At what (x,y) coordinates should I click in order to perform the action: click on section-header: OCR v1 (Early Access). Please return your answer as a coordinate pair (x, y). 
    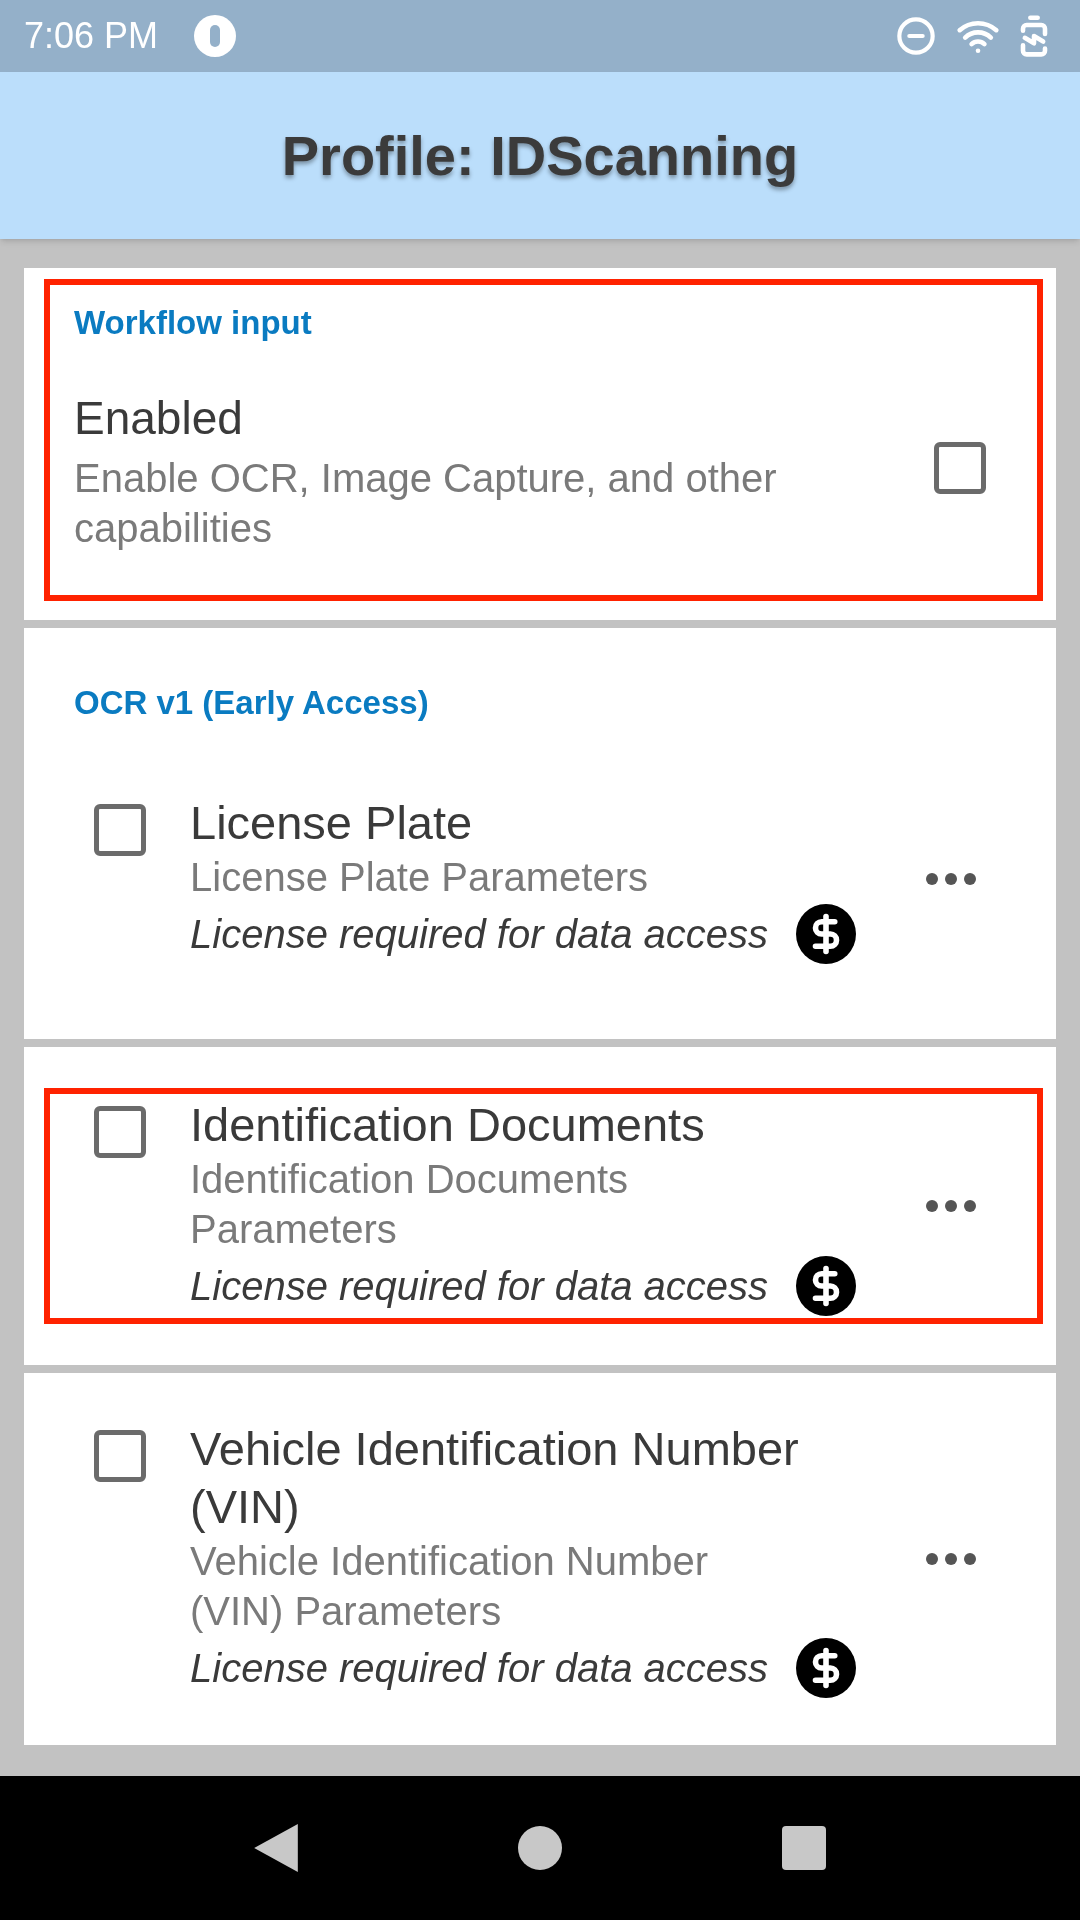
    Looking at the image, I should click on (251, 703).